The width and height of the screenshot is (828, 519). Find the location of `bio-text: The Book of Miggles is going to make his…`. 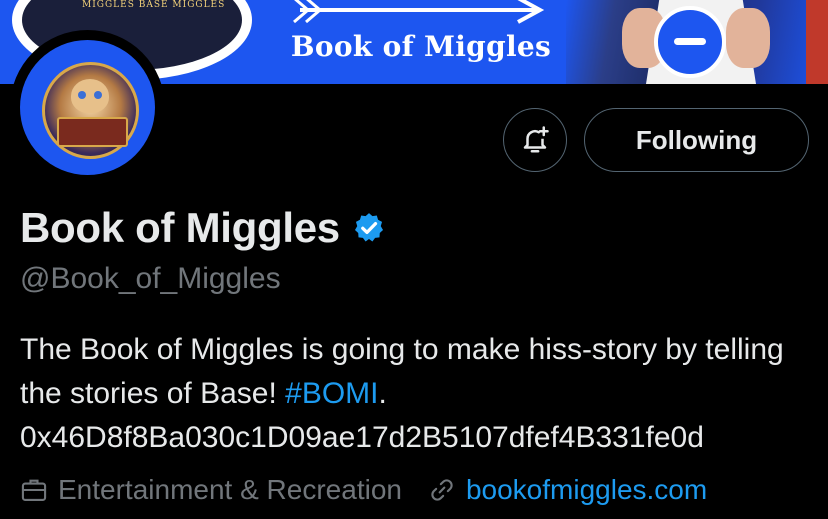

bio-text: The Book of Miggles is going to make his… is located at coordinates (402, 371).